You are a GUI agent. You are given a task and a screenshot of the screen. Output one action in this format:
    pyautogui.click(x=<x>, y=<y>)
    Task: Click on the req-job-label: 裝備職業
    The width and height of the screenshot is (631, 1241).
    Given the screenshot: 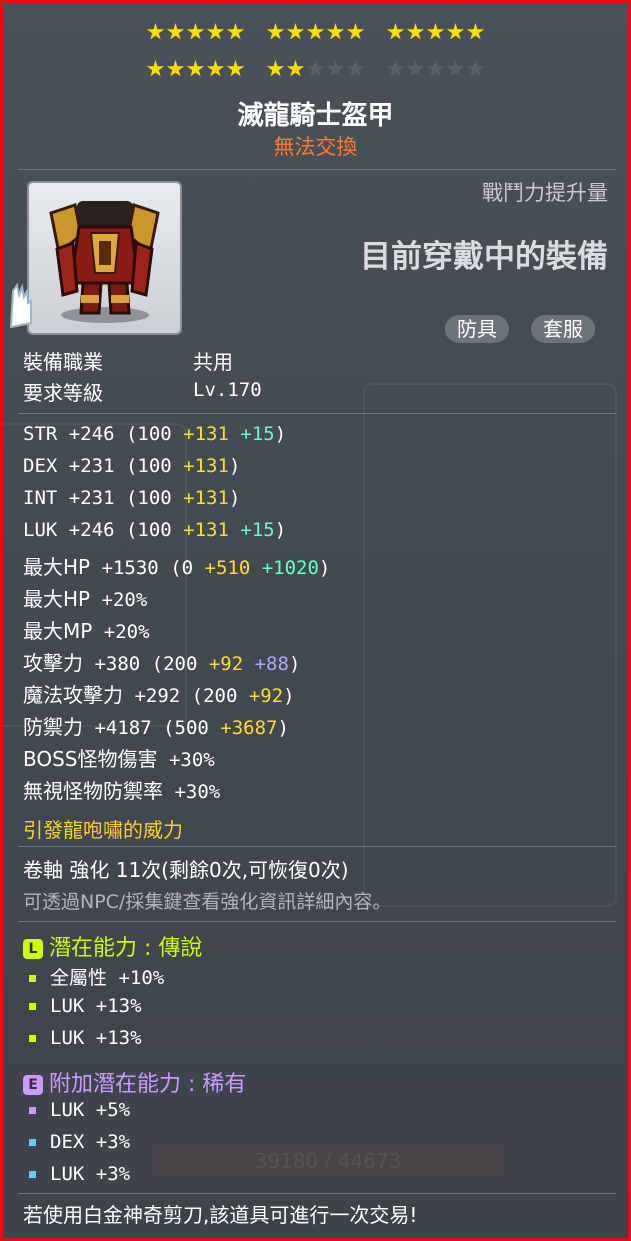 What is the action you would take?
    pyautogui.click(x=63, y=362)
    